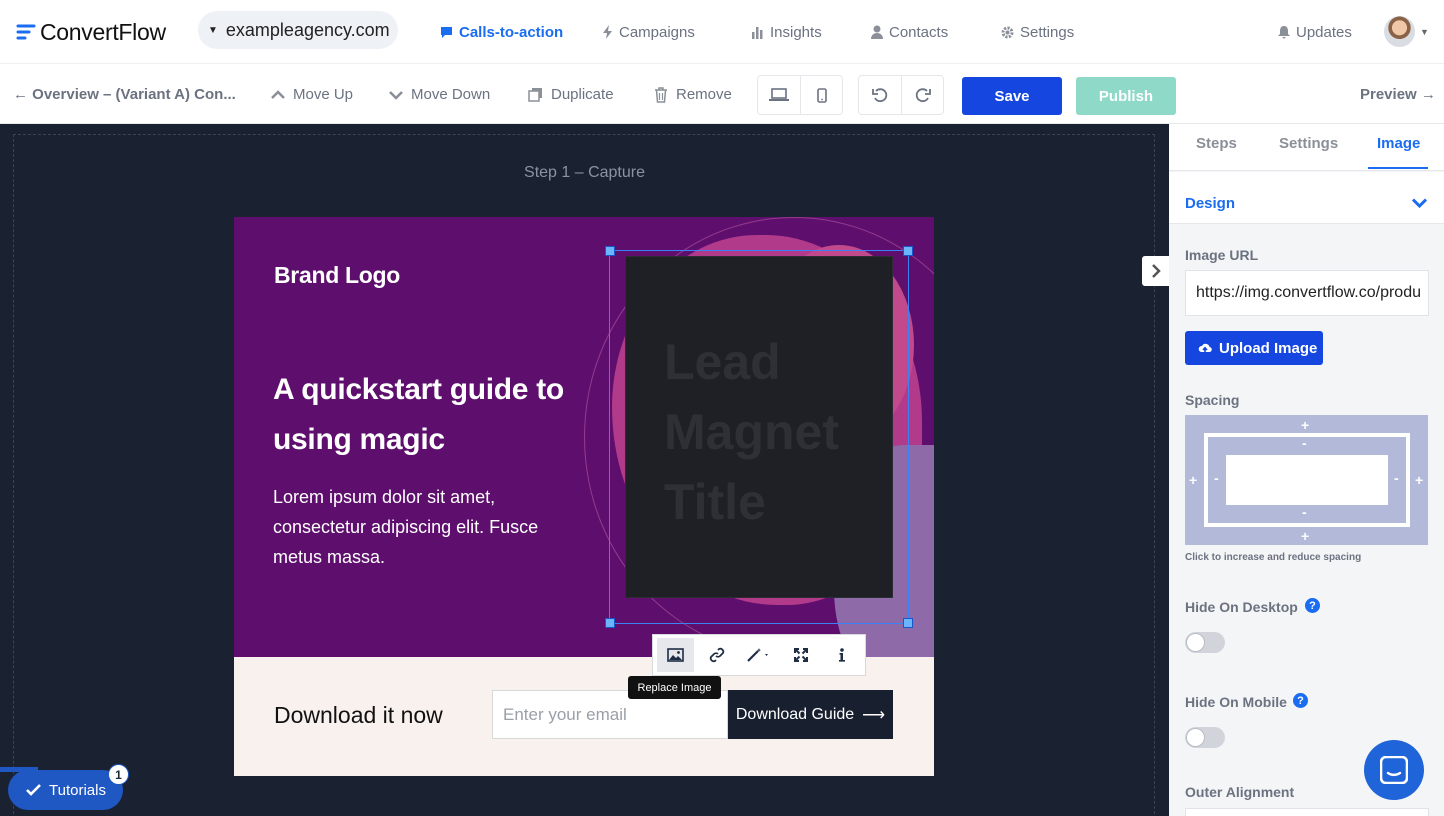 This screenshot has height=816, width=1444. I want to click on move-up-label: Move Up, so click(323, 94).